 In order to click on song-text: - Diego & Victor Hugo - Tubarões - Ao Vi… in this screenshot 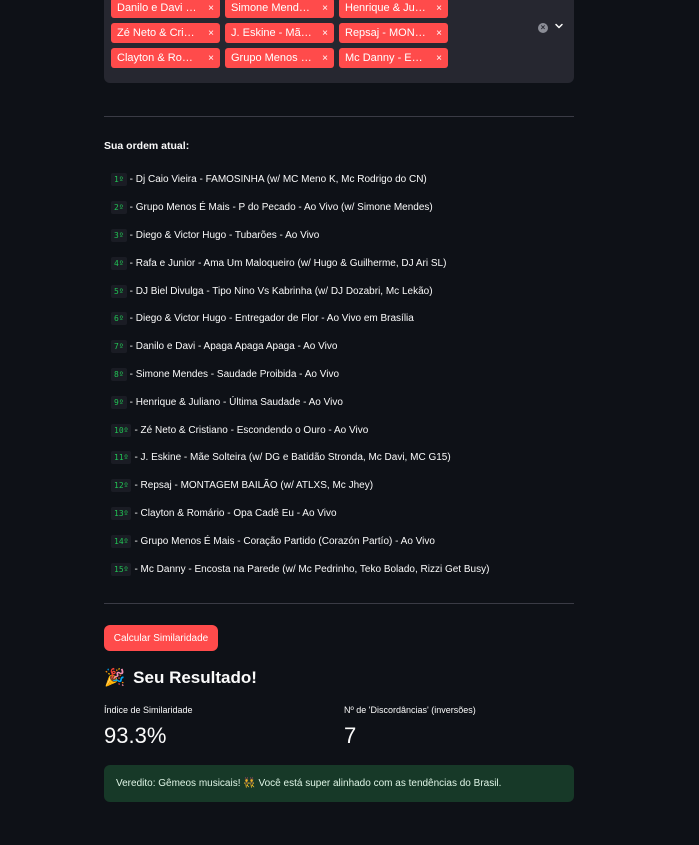, I will do `click(224, 235)`.